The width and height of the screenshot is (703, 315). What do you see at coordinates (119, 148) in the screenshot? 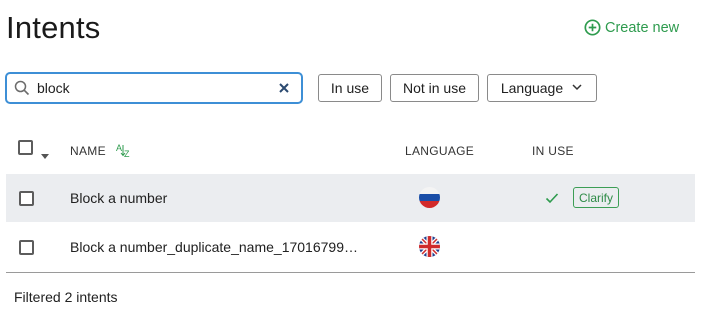
I see `svg-text: A` at bounding box center [119, 148].